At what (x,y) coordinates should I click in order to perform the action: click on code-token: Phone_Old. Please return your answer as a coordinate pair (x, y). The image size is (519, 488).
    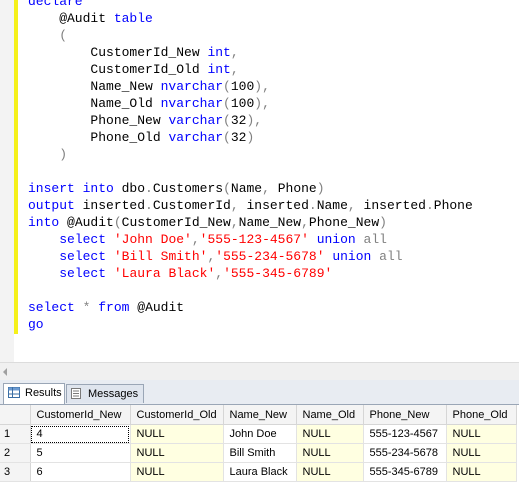
    Looking at the image, I should click on (98, 137).